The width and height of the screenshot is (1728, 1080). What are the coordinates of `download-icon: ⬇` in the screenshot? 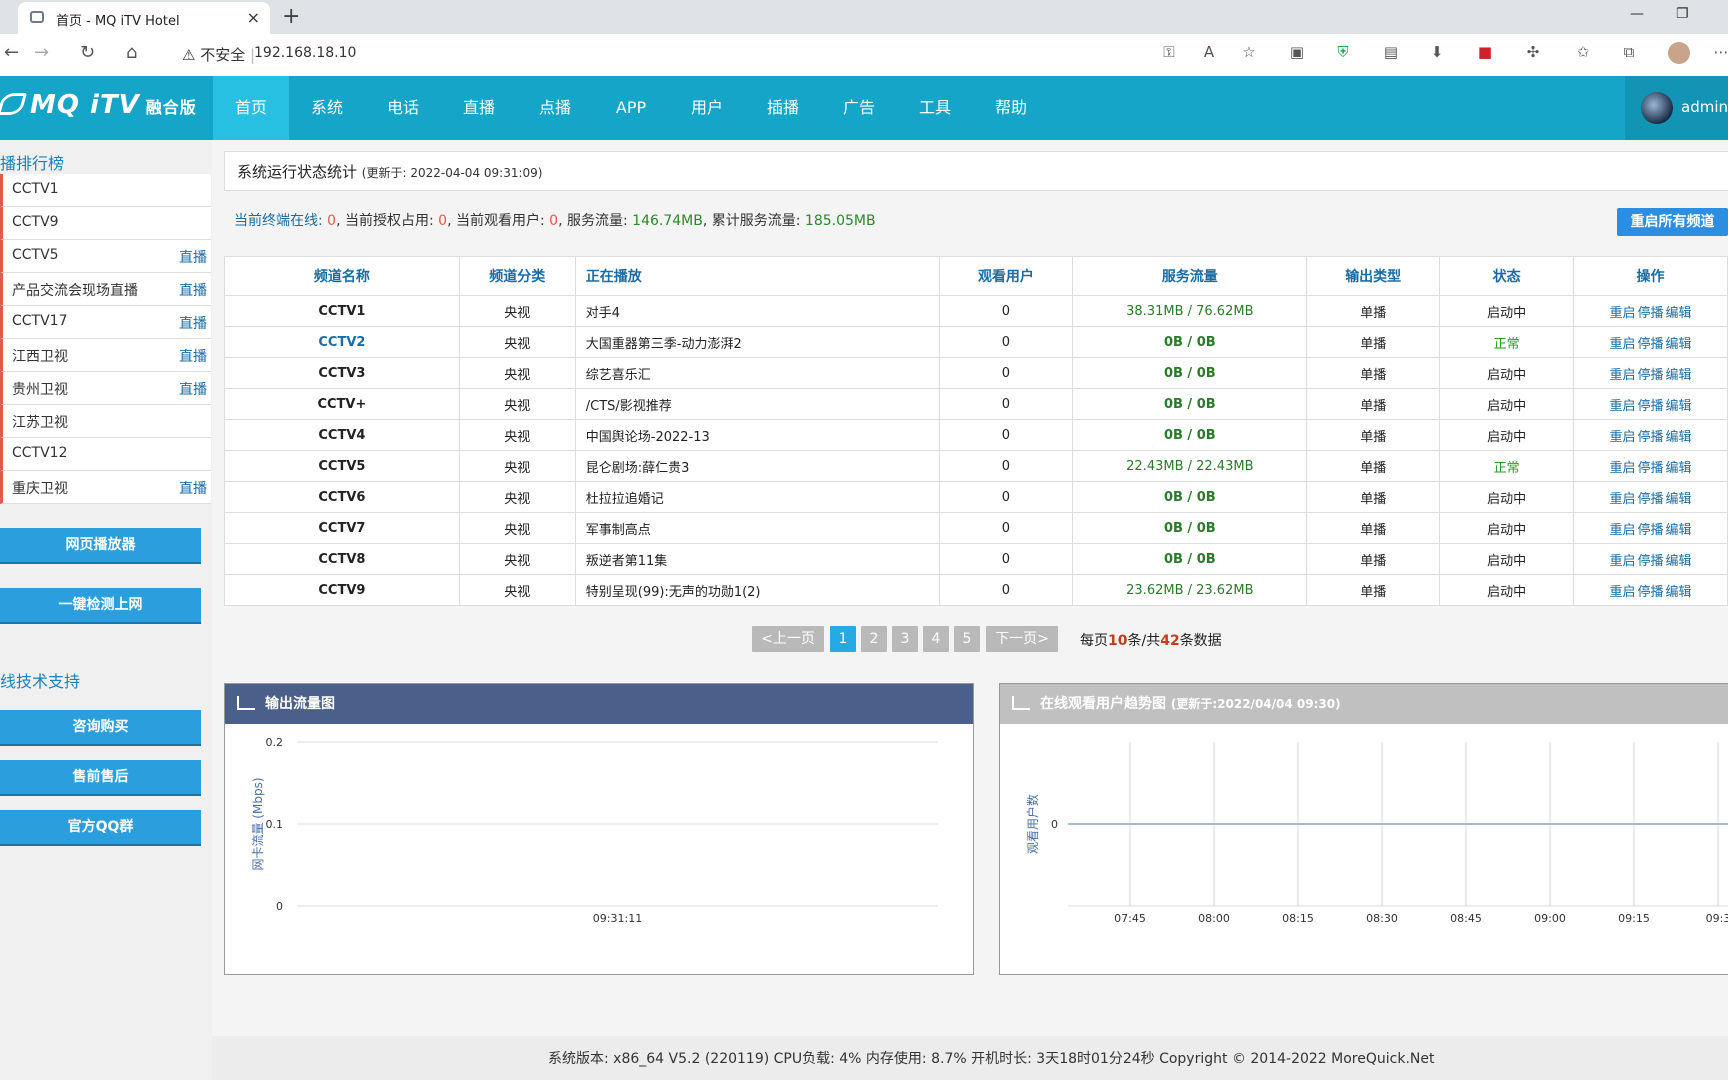 It's located at (1437, 52).